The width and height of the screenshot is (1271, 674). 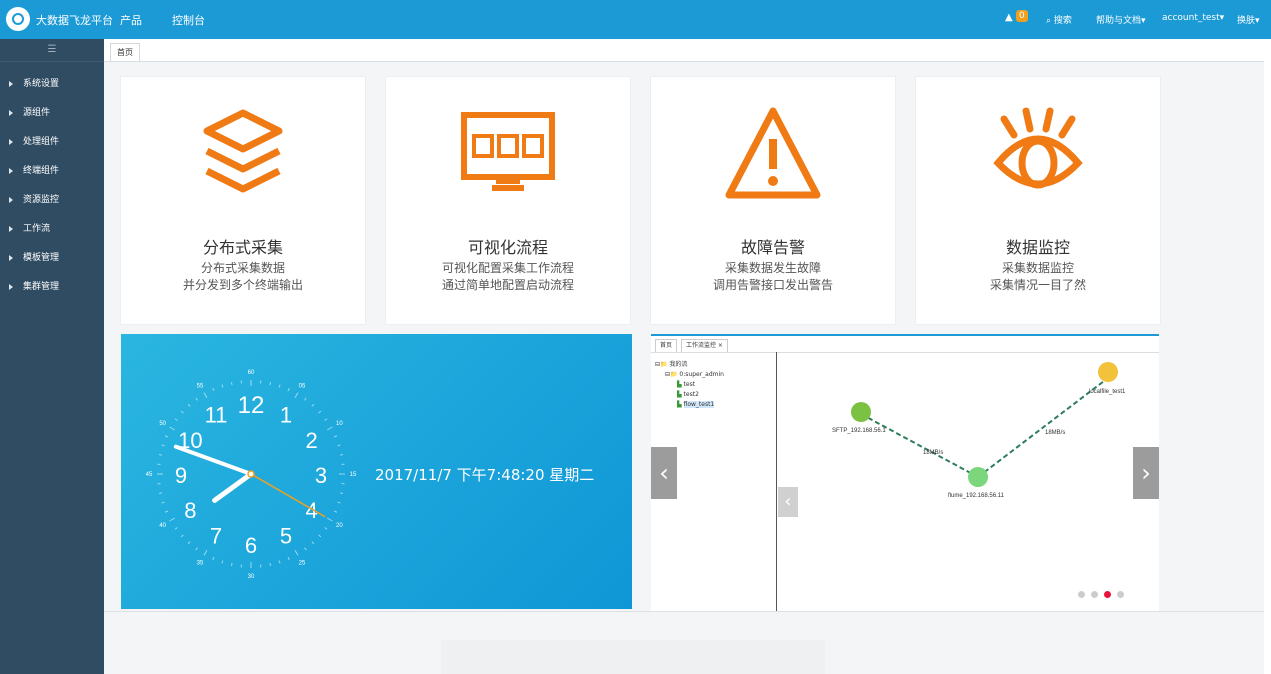 What do you see at coordinates (976, 496) in the screenshot?
I see `node-label: flume_192.168.56.11` at bounding box center [976, 496].